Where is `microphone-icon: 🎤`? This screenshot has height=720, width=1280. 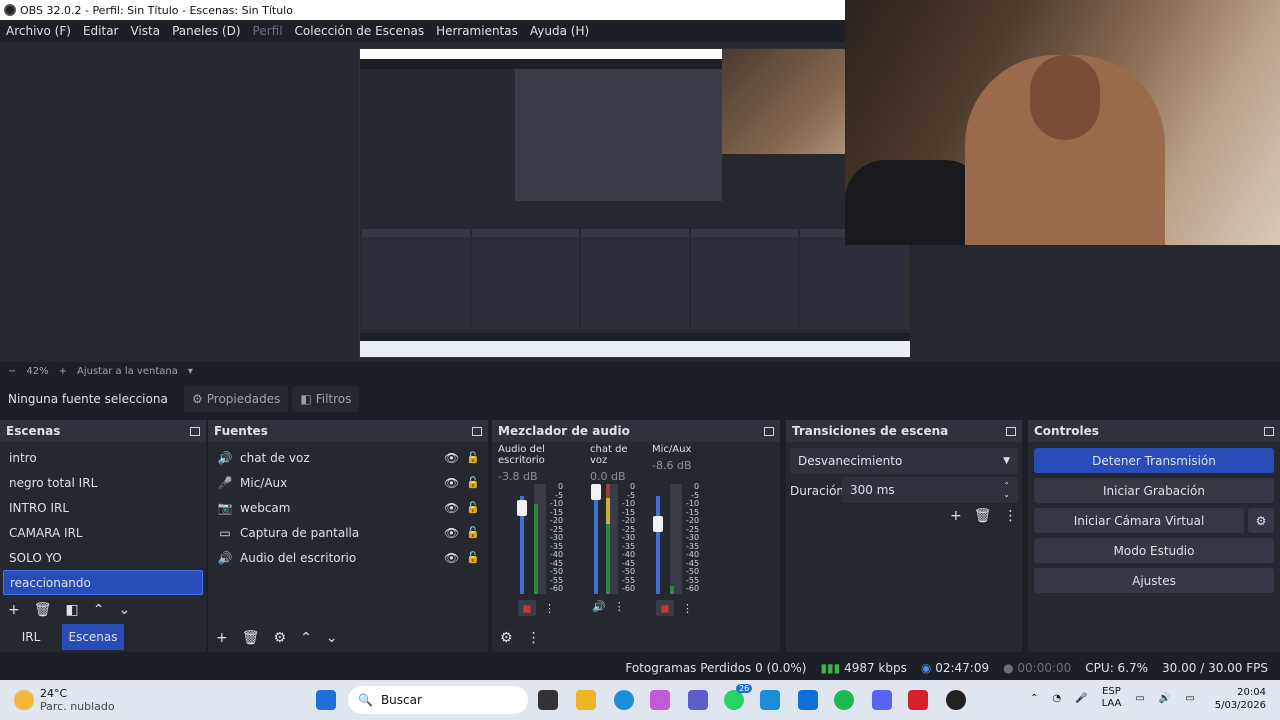 microphone-icon: 🎤 is located at coordinates (1081, 698).